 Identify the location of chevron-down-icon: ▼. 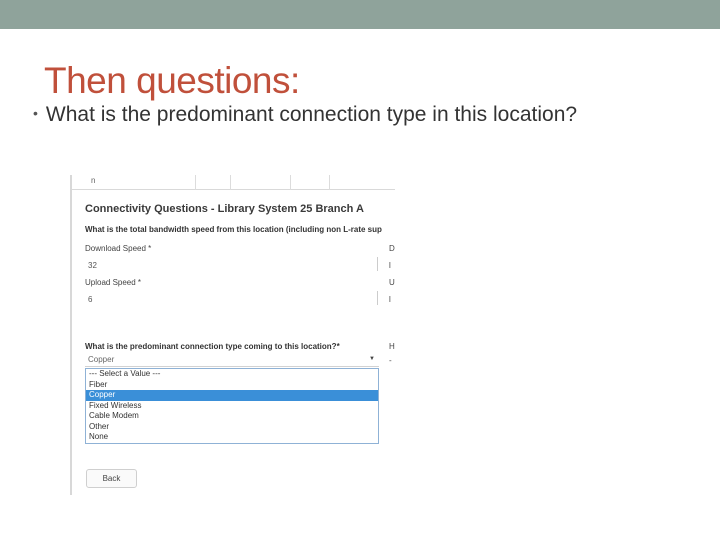
(372, 359).